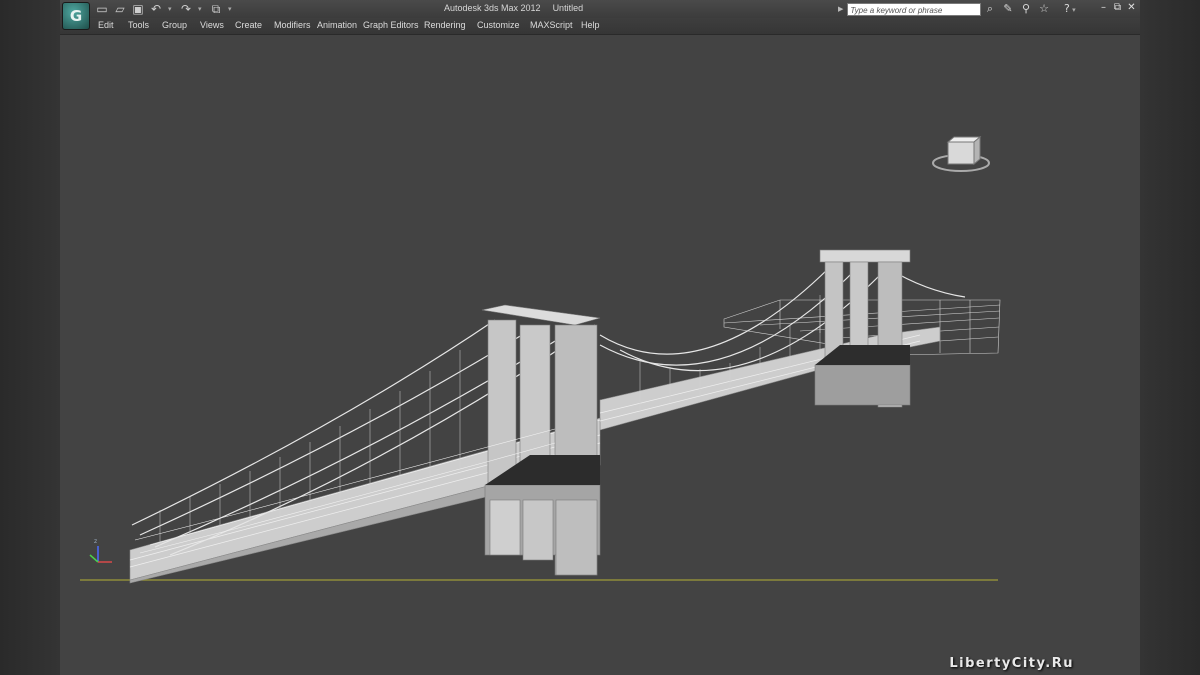  Describe the element at coordinates (1044, 8) in the screenshot. I see `favorites-star-icon: ☆` at that location.